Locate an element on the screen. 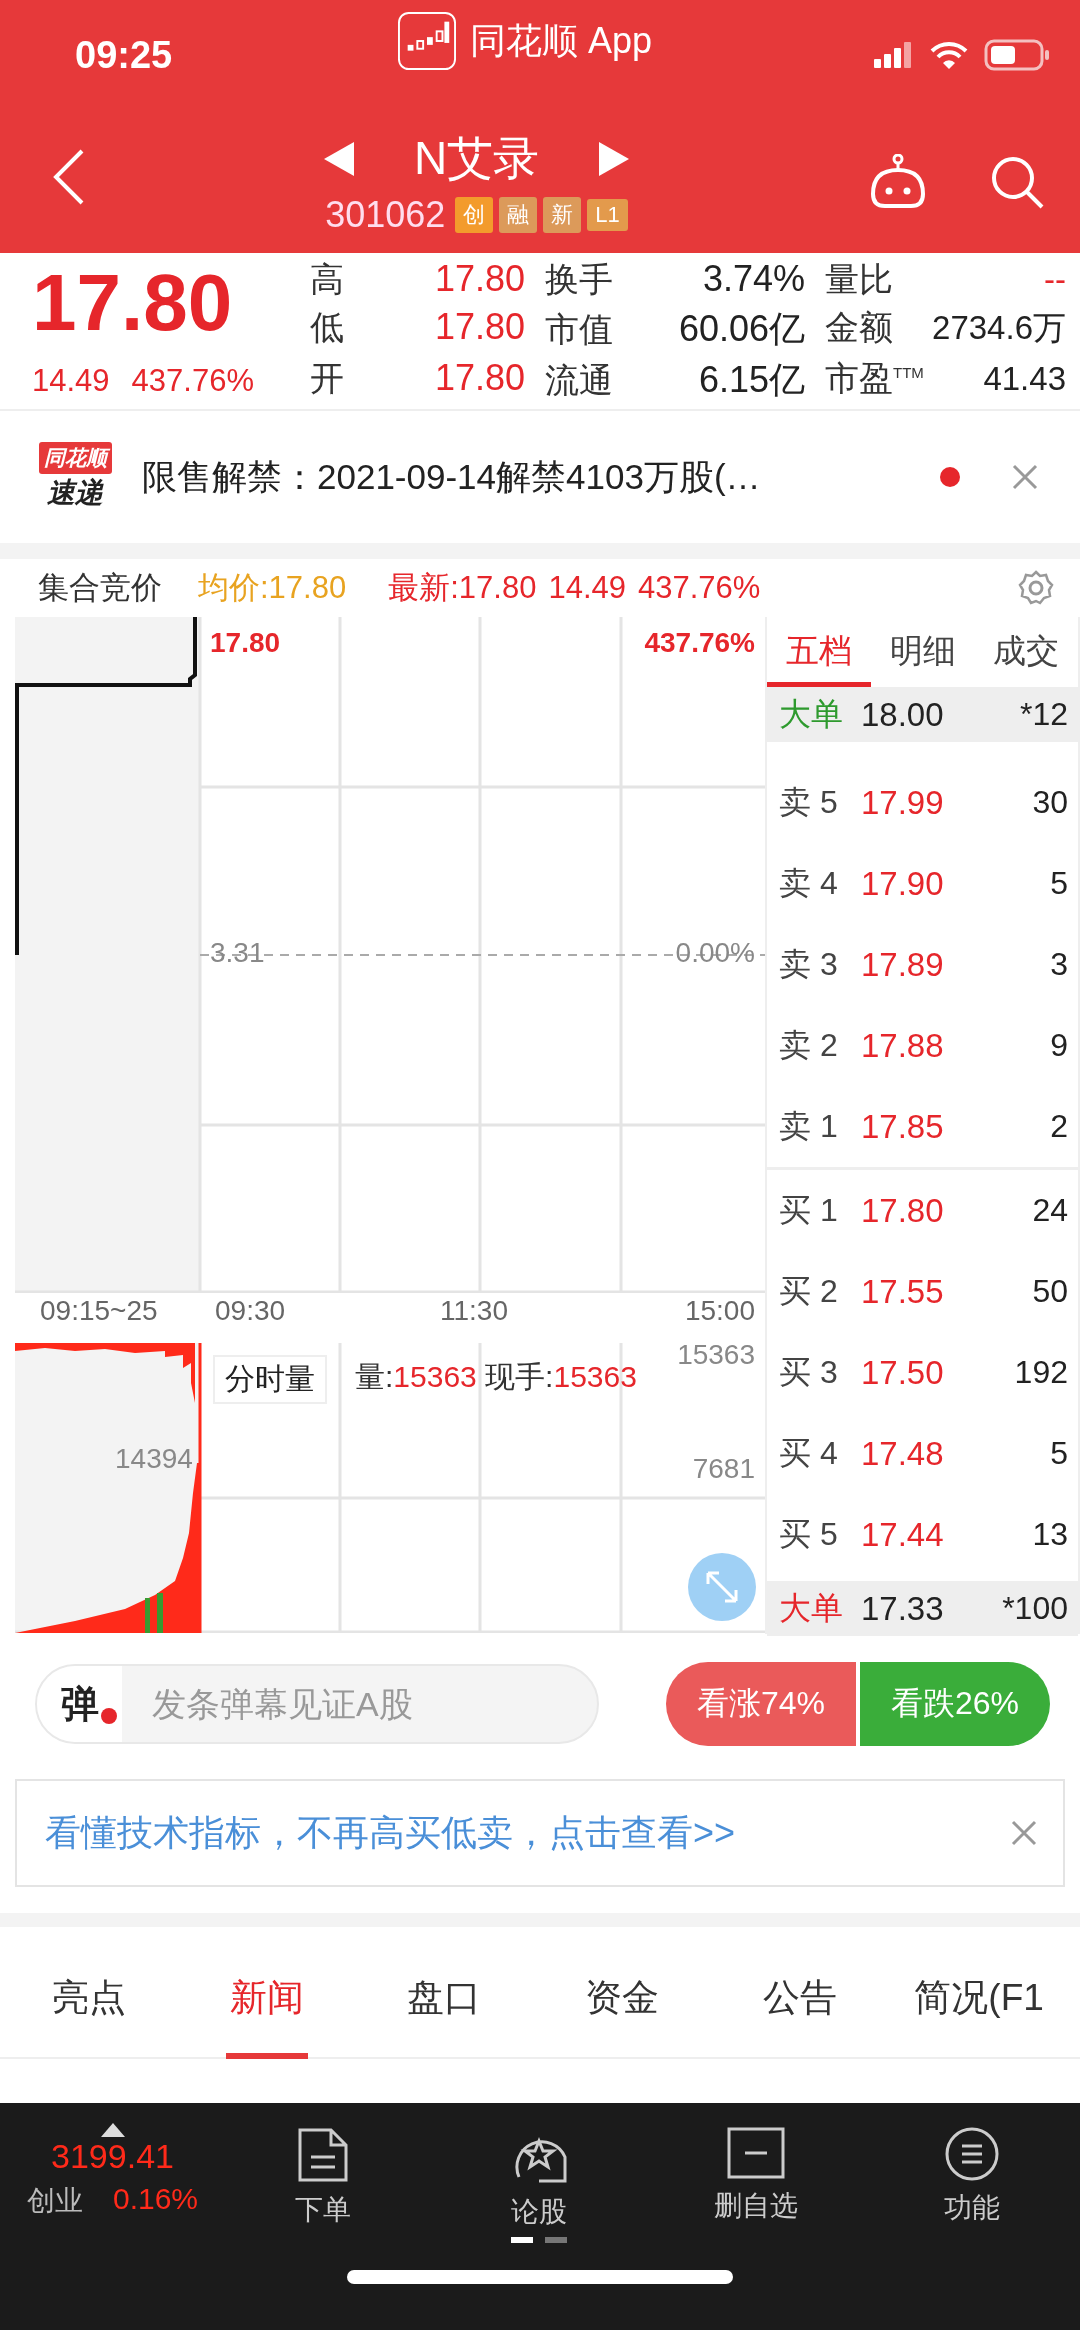 Image resolution: width=1080 pixels, height=2337 pixels. stat-value: 41.43 is located at coordinates (1024, 379).